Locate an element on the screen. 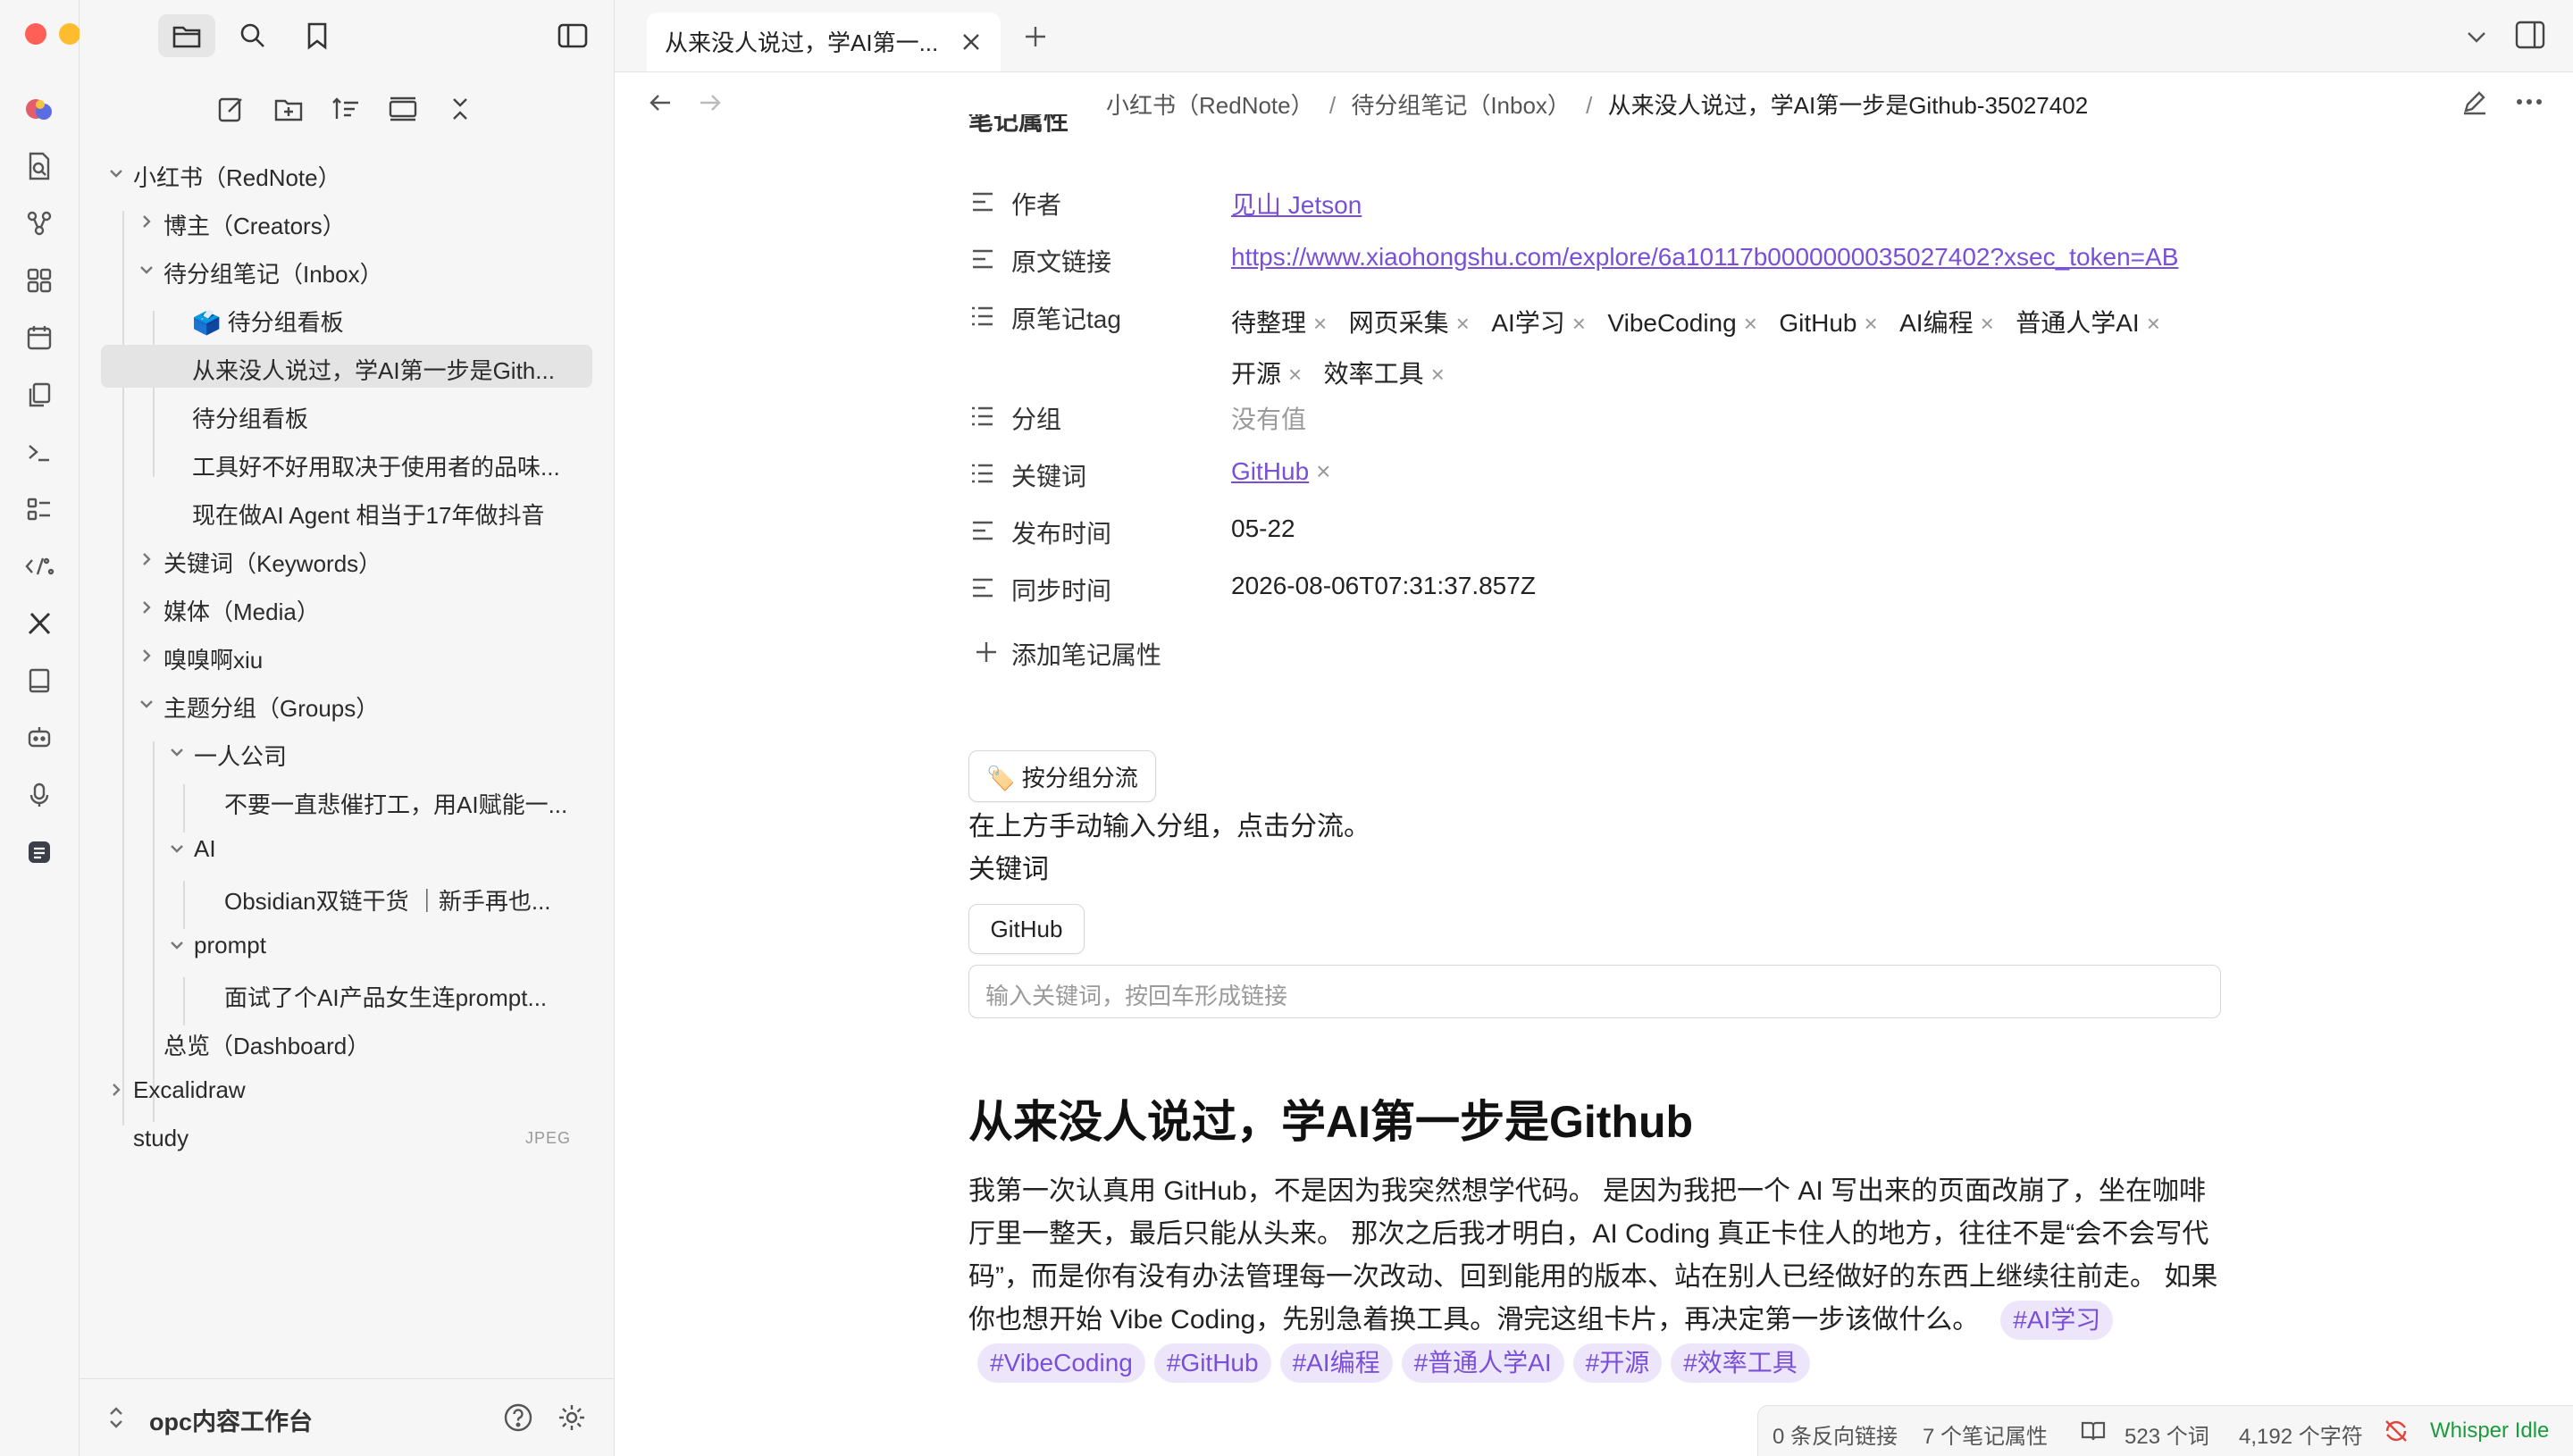 The width and height of the screenshot is (2573, 1456). forward-arrow-icon is located at coordinates (710, 102).